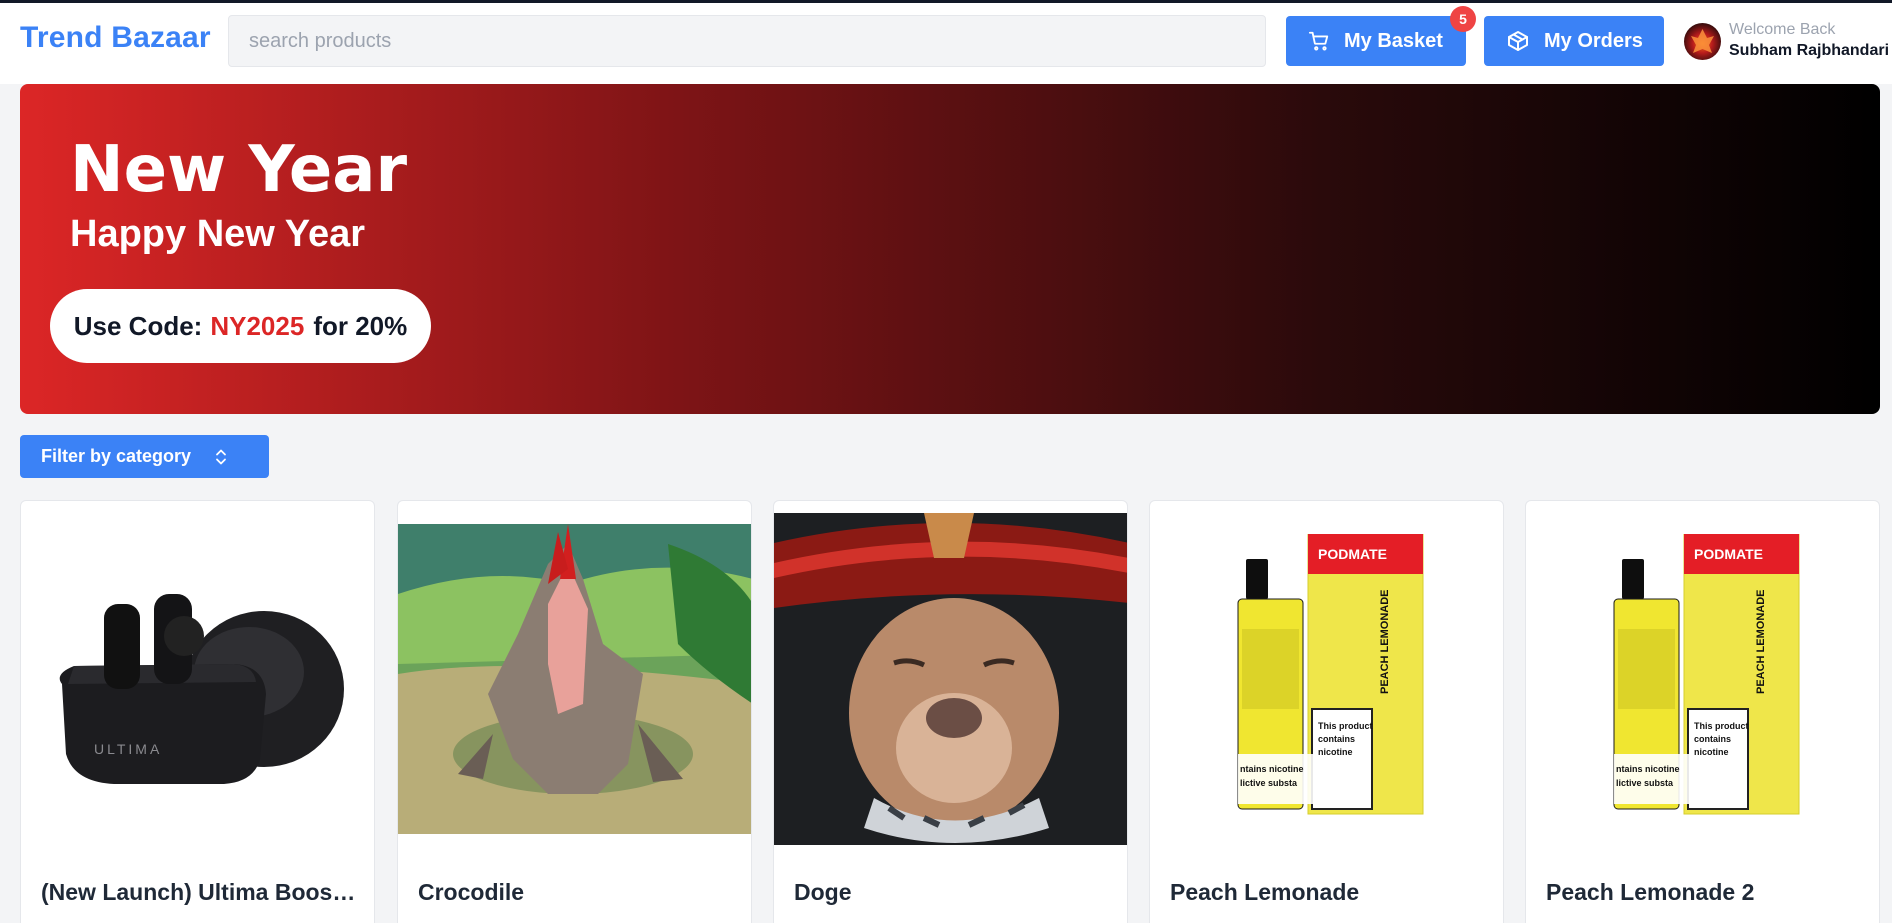  I want to click on promo-code-pill: Use Code: NY2025 for 20%, so click(240, 326).